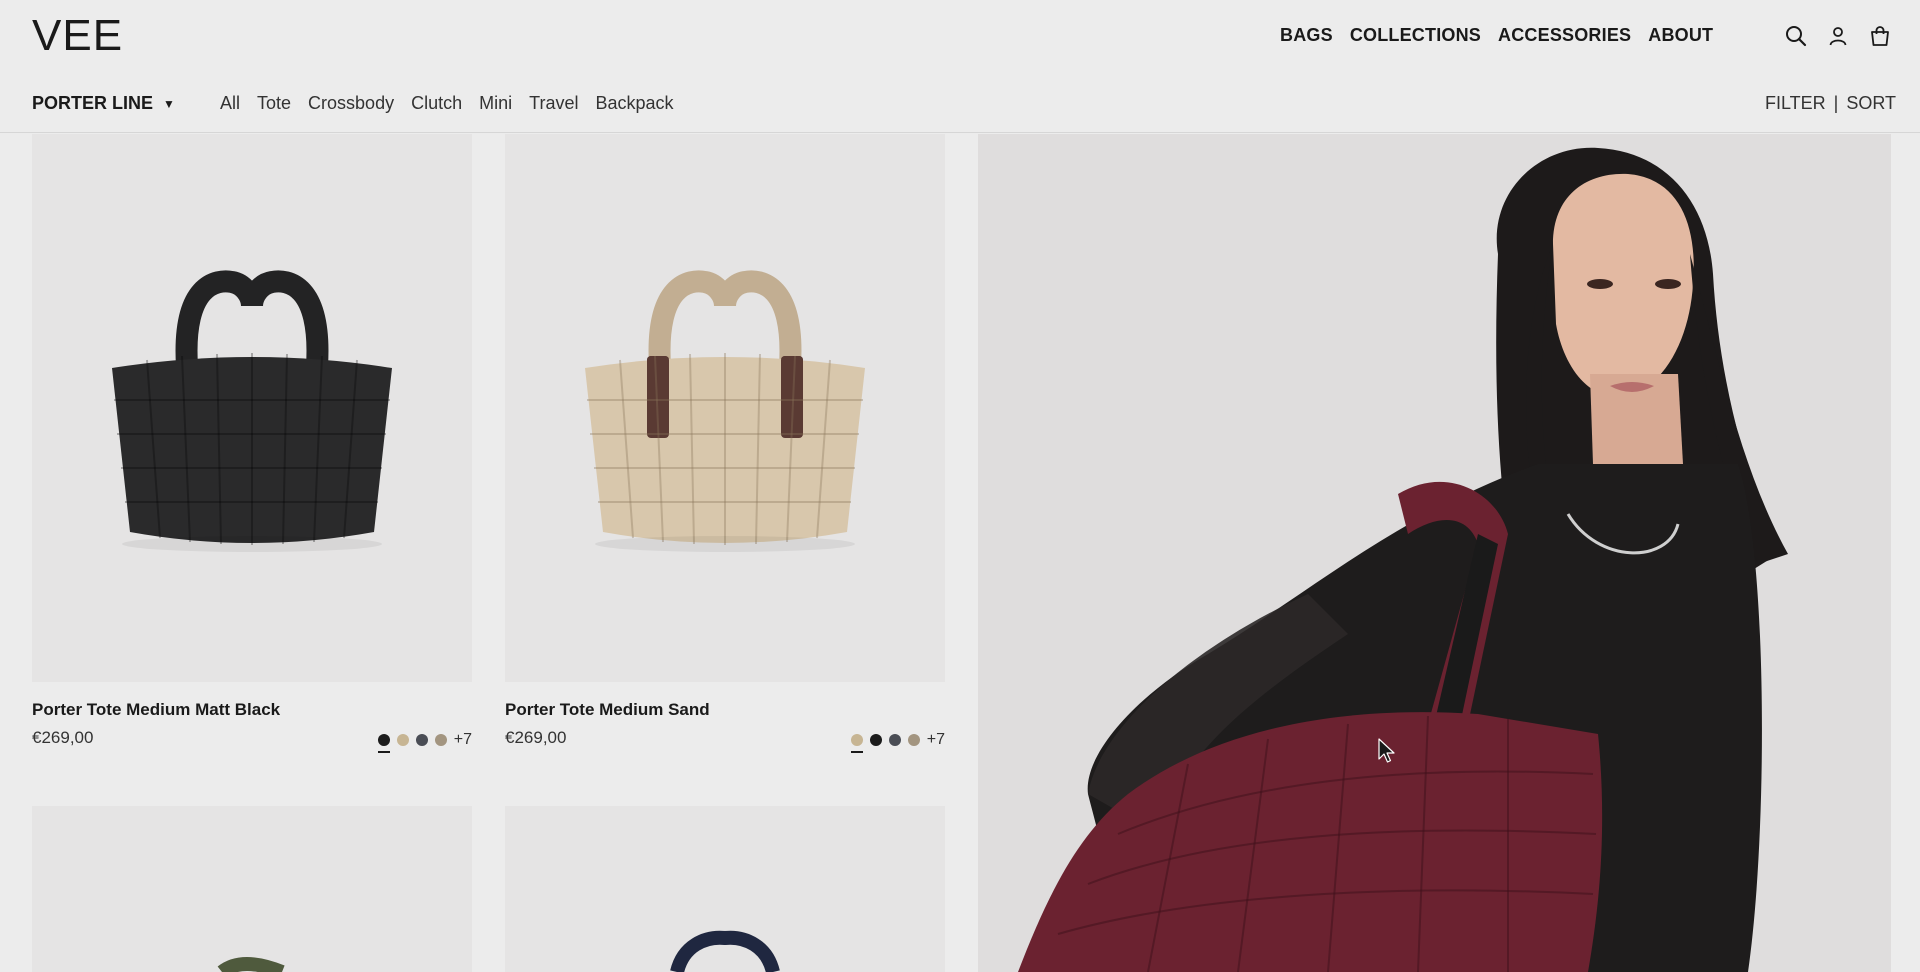 The width and height of the screenshot is (1920, 972). Describe the element at coordinates (156, 710) in the screenshot. I see `product-title: Porter Tote Medium Matt Black` at that location.